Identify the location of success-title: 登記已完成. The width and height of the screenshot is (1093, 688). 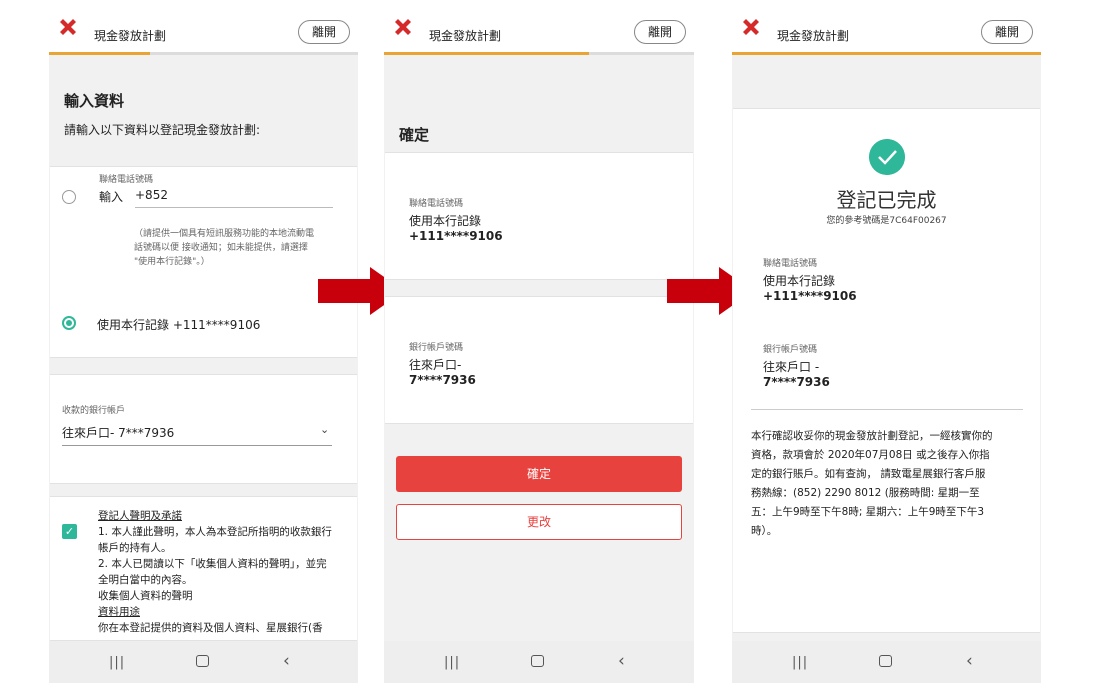
(886, 200).